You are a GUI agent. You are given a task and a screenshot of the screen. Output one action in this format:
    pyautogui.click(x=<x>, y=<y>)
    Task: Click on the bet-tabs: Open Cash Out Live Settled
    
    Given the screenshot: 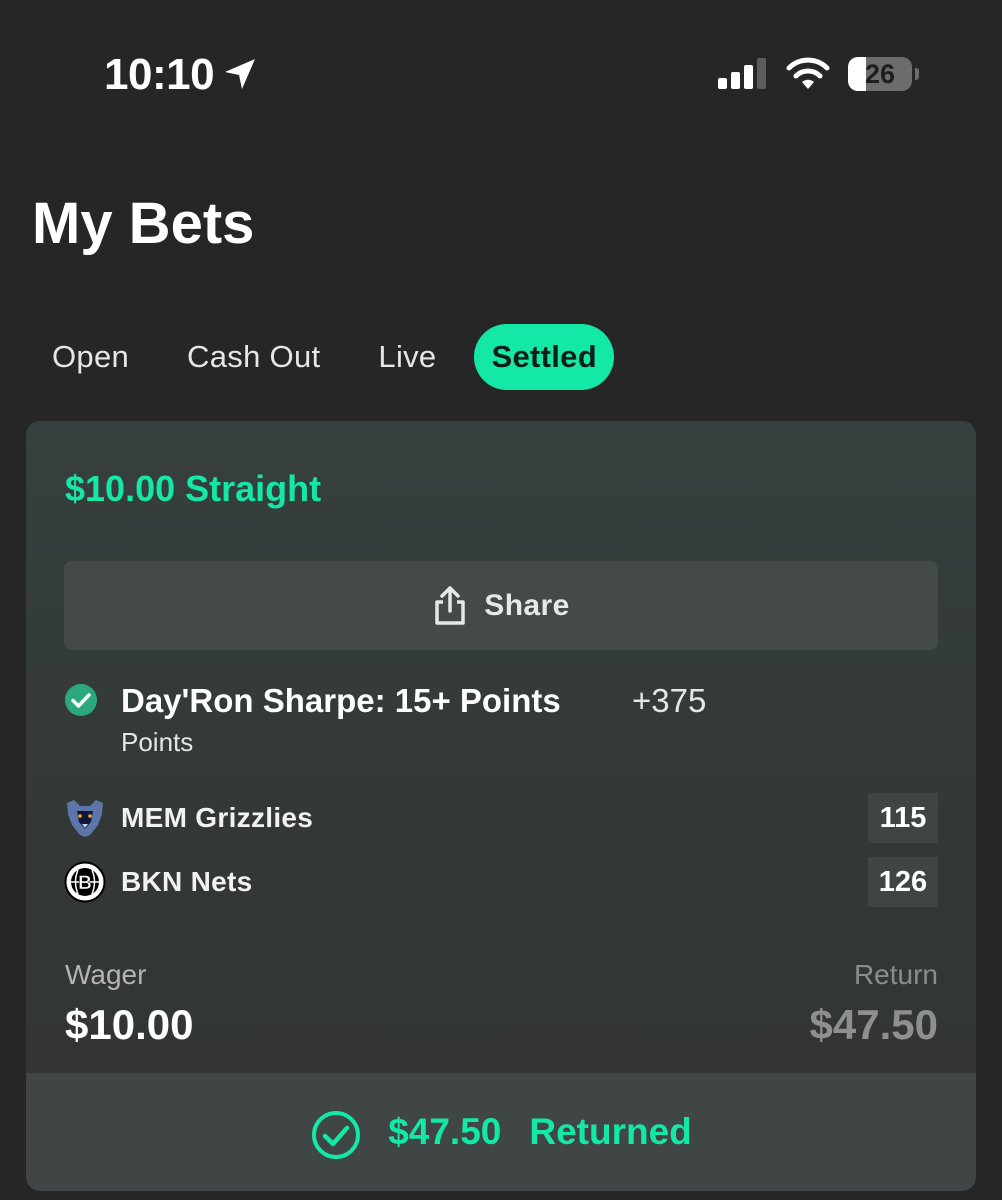 What is the action you would take?
    pyautogui.click(x=332, y=357)
    